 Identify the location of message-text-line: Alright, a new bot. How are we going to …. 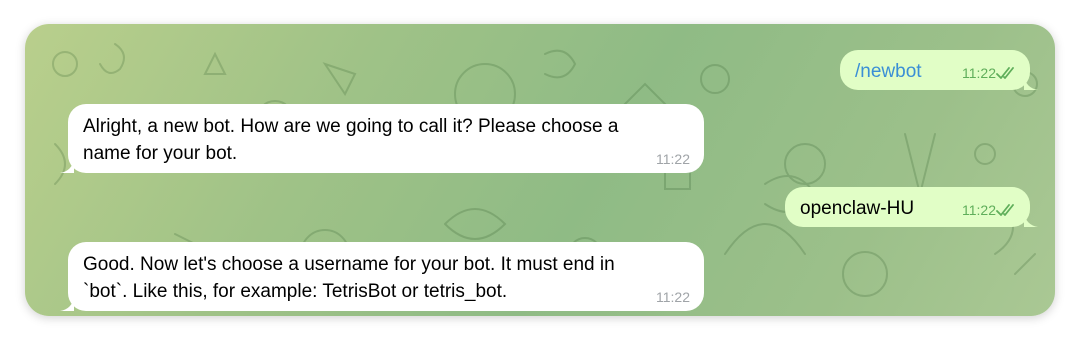
(351, 126).